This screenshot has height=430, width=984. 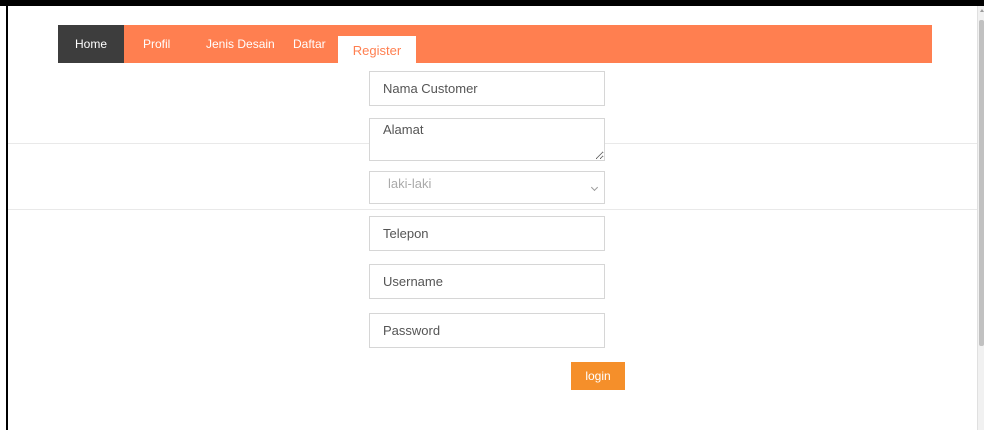 I want to click on nav-item-home: Home, so click(x=91, y=44).